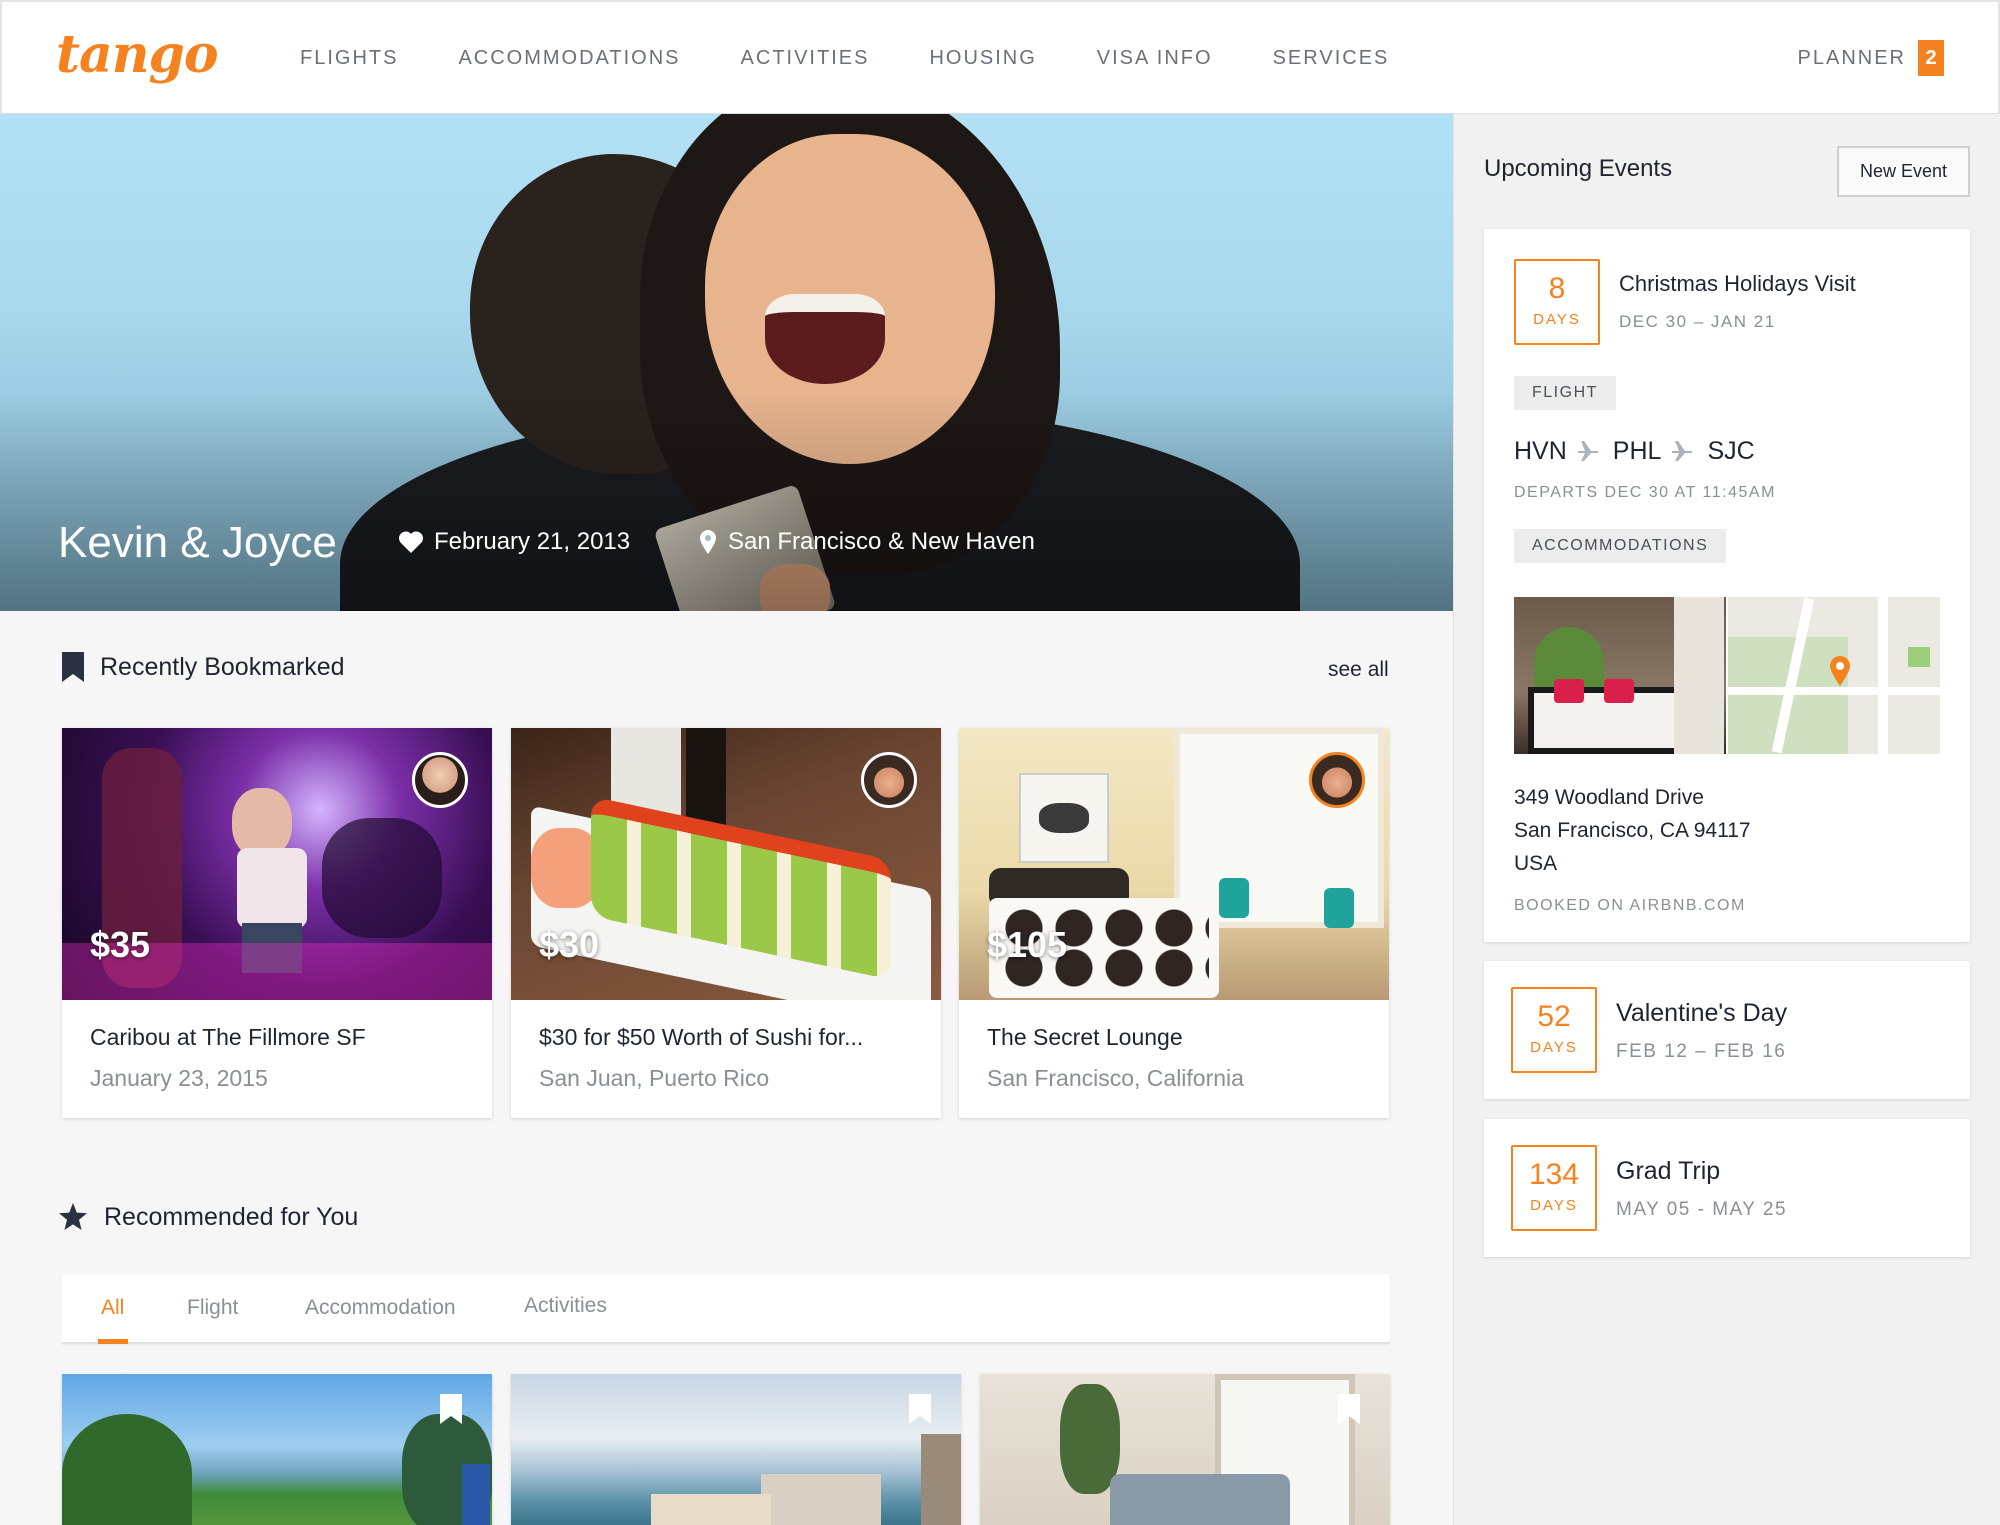  I want to click on couple-name: Kevin & Joyce, so click(197, 542).